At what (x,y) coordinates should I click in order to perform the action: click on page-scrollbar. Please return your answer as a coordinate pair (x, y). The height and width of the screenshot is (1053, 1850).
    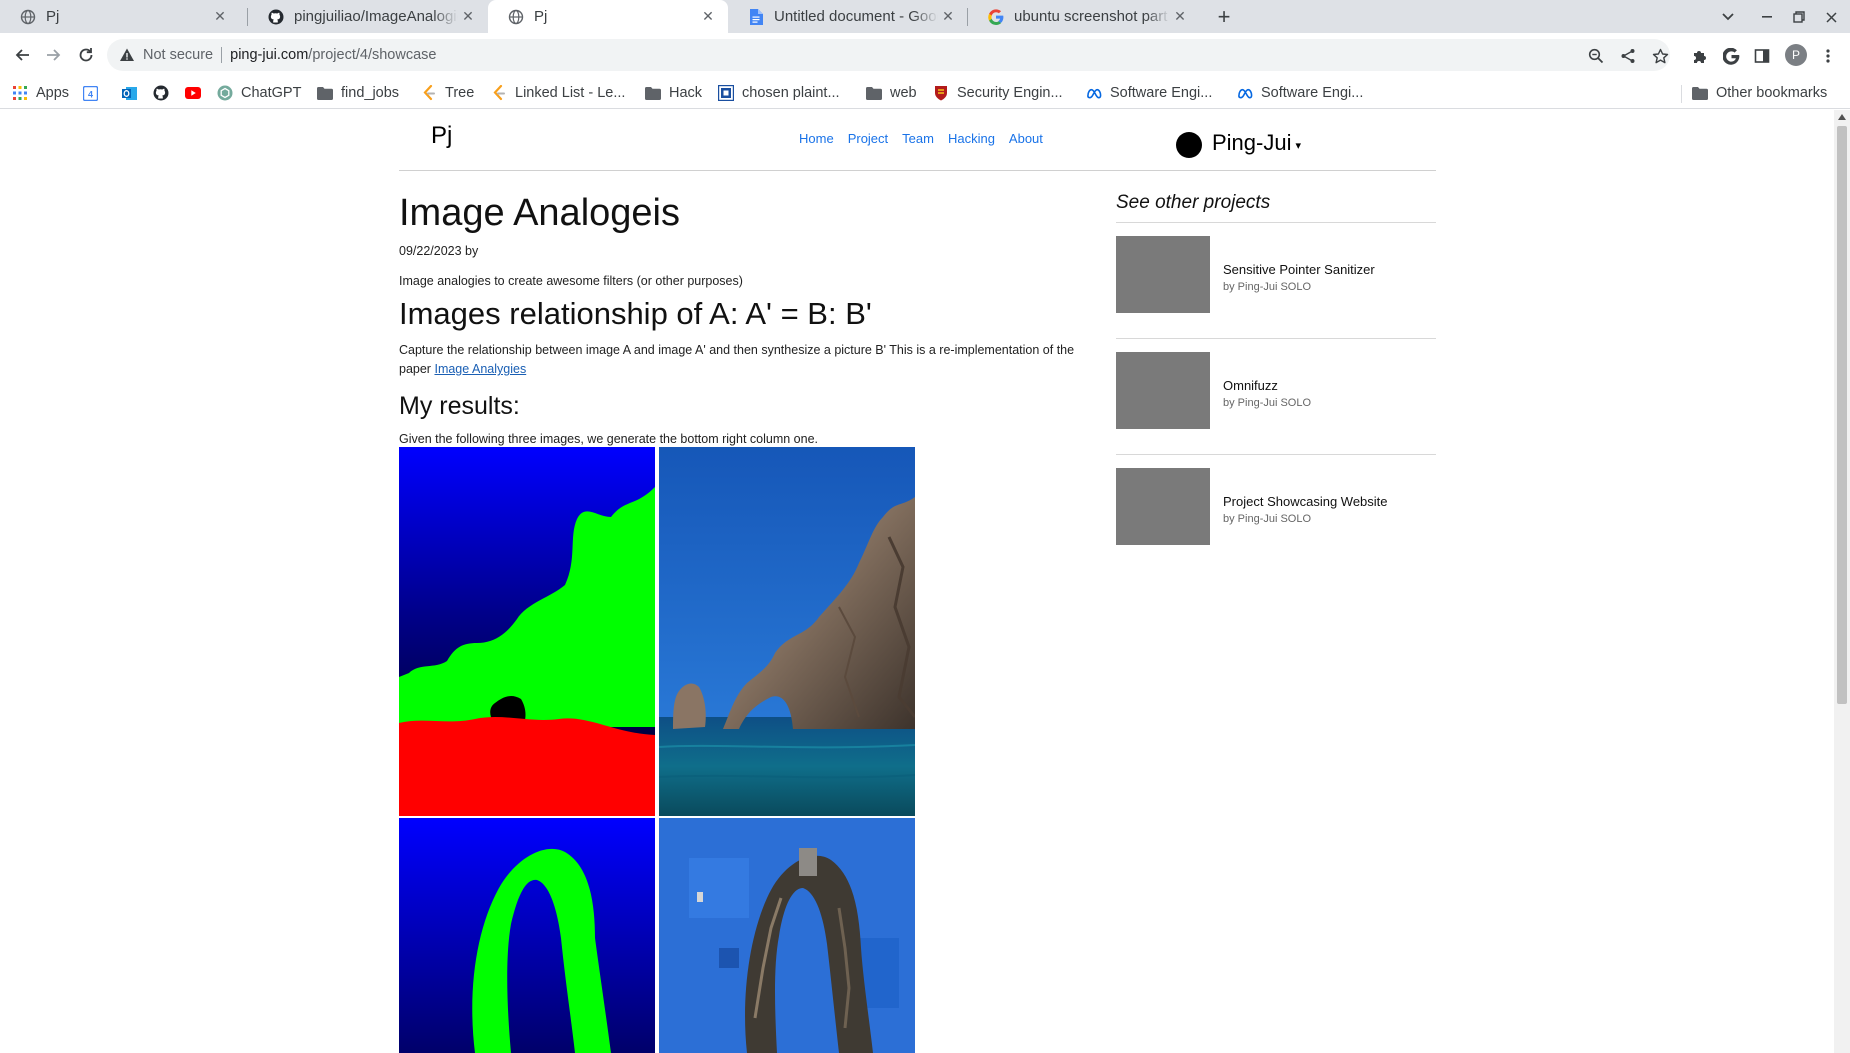
    Looking at the image, I should click on (1842, 581).